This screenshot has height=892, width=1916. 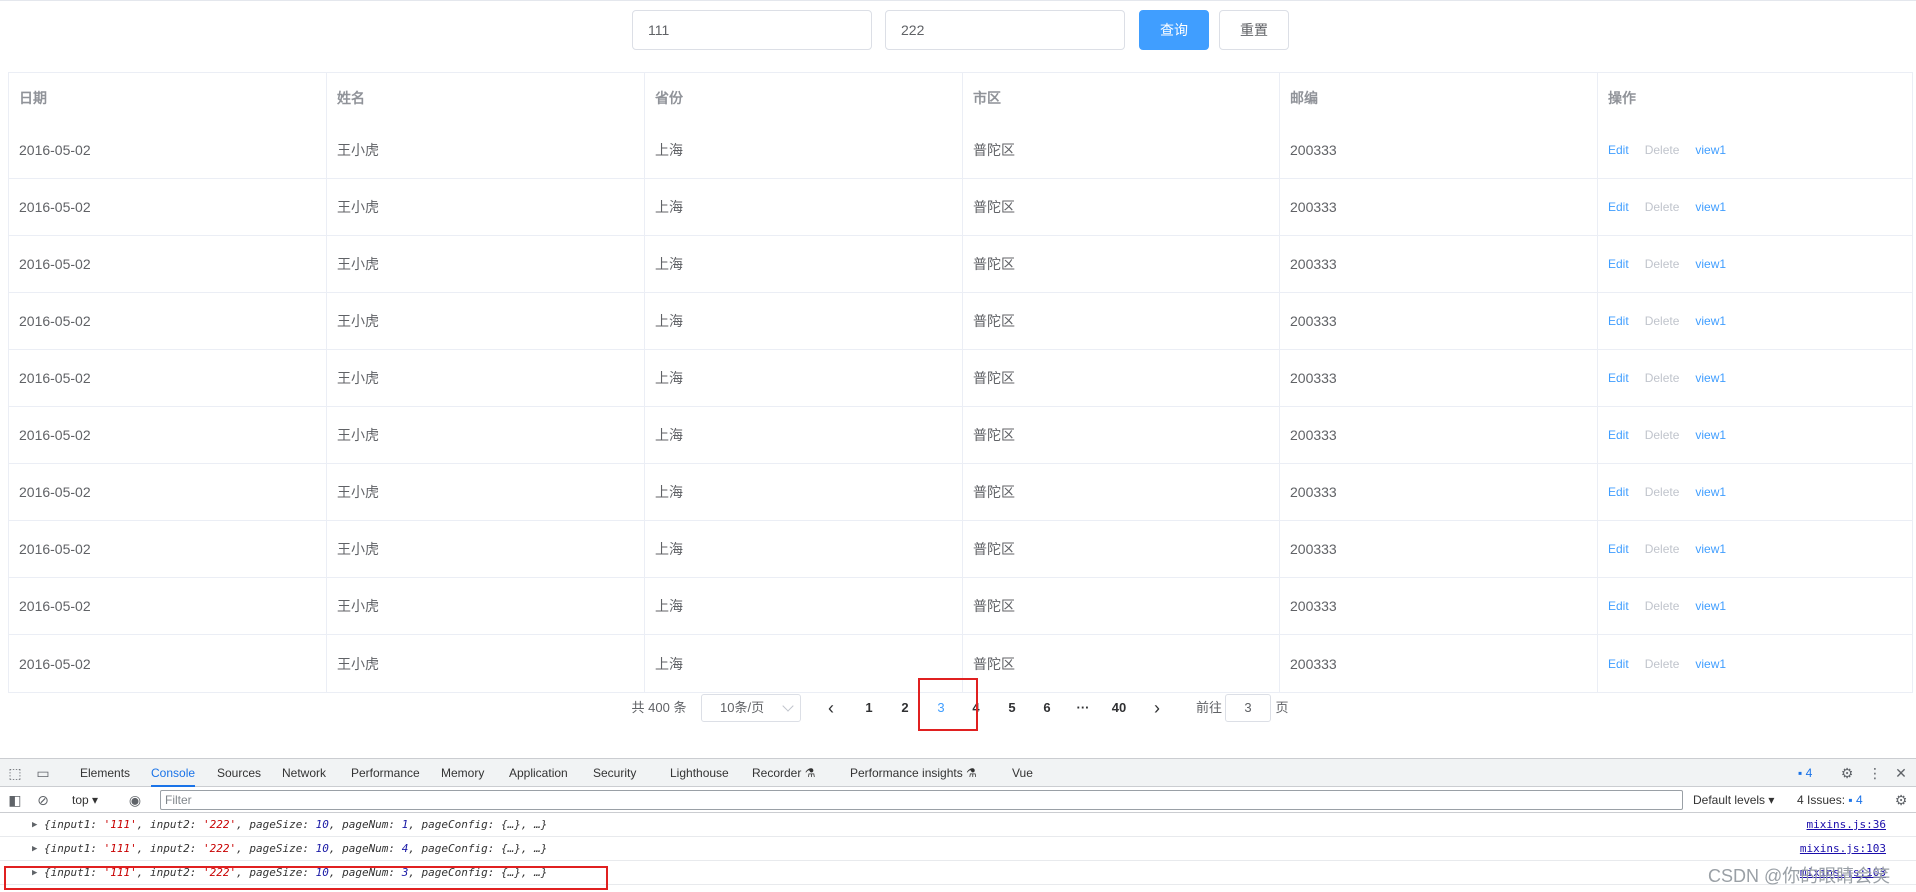 What do you see at coordinates (1083, 708) in the screenshot?
I see `page-ellipsis: ···` at bounding box center [1083, 708].